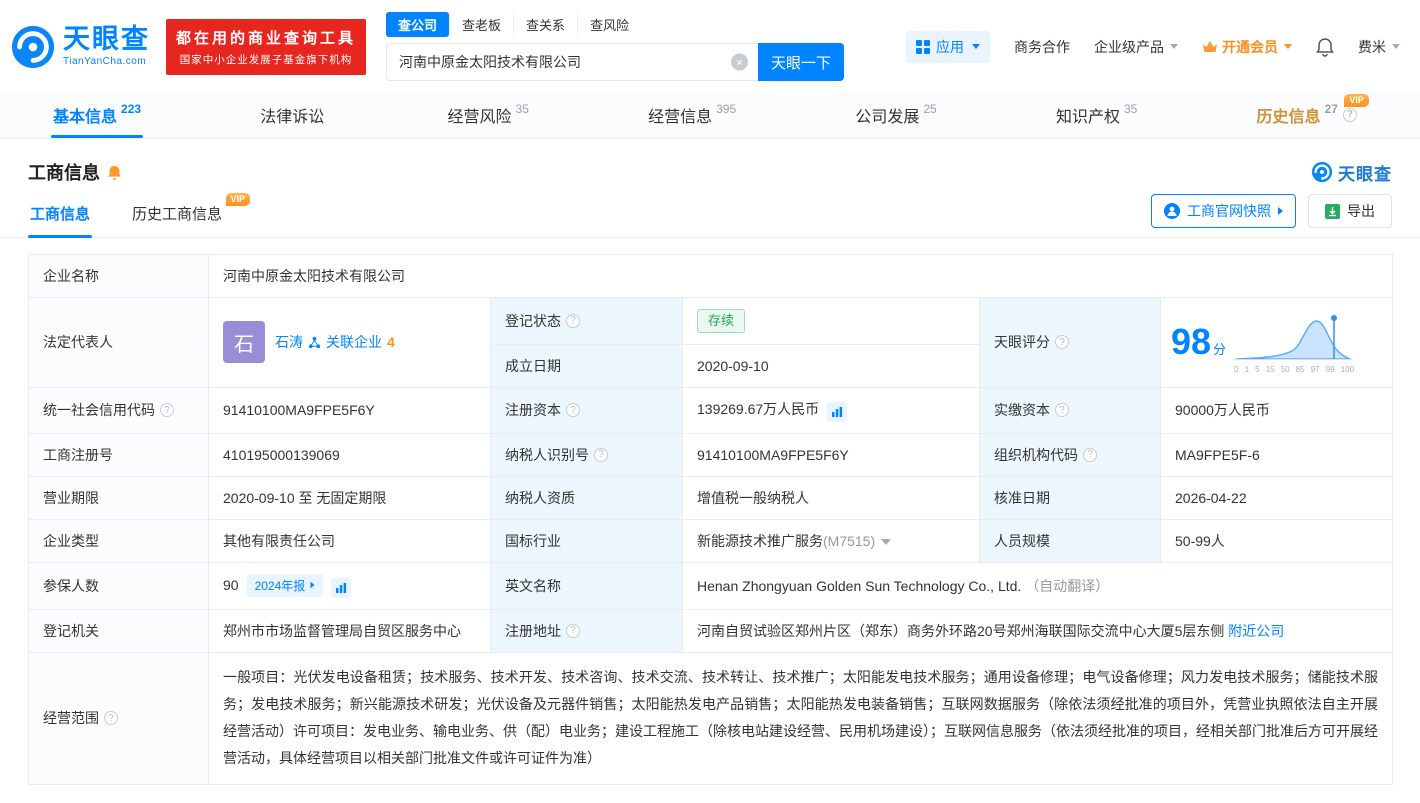 The image size is (1420, 803). I want to click on tab-legal-proceedings: 法律诉讼, so click(294, 114).